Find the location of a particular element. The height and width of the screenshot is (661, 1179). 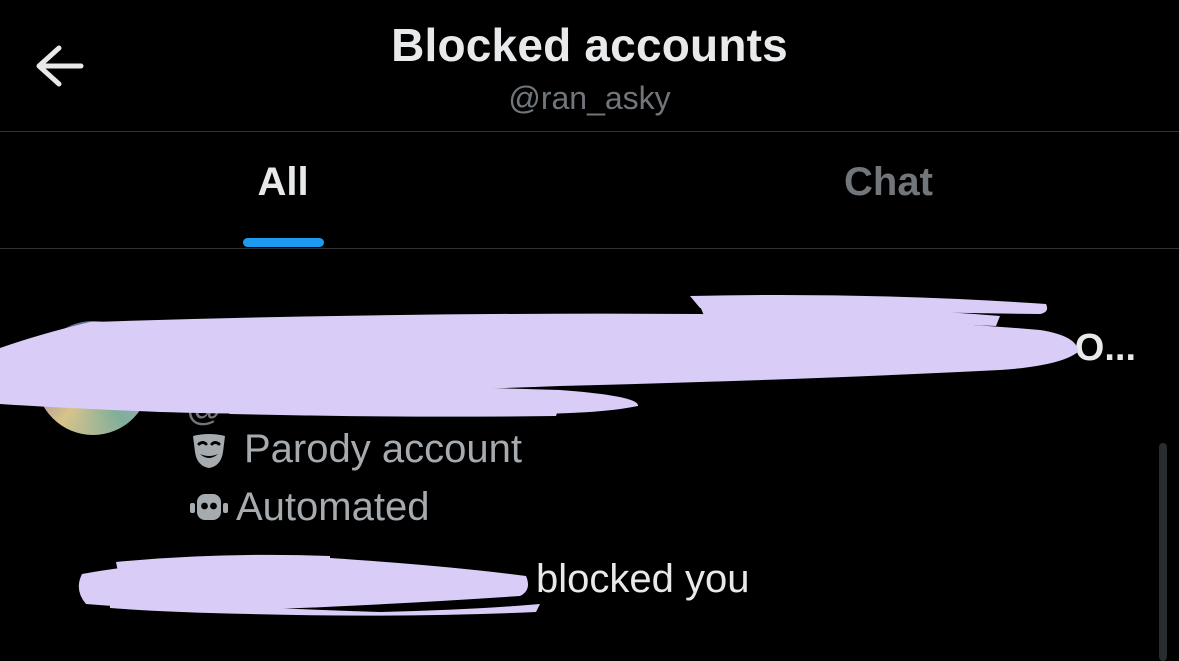

parody-account-text: Parody account is located at coordinates (383, 449).